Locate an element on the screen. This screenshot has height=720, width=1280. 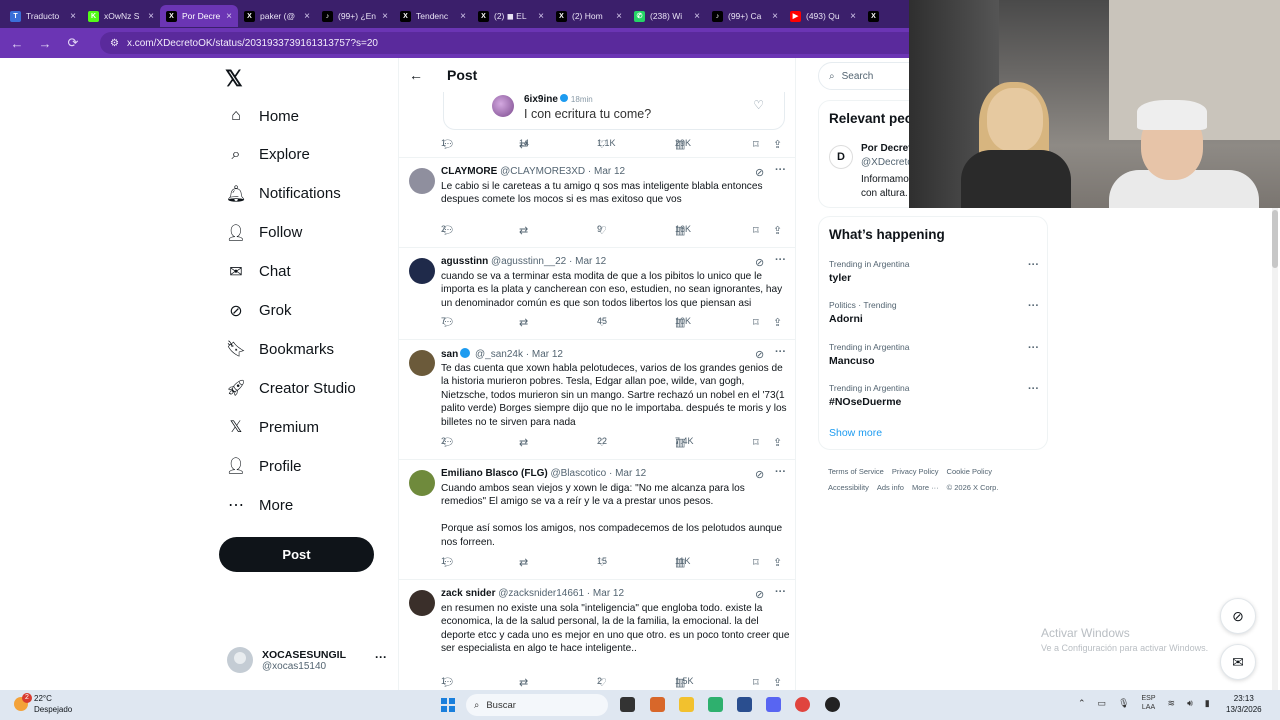
trend-item: Trending in Argentina tyler ··· is located at coordinates (934, 271).